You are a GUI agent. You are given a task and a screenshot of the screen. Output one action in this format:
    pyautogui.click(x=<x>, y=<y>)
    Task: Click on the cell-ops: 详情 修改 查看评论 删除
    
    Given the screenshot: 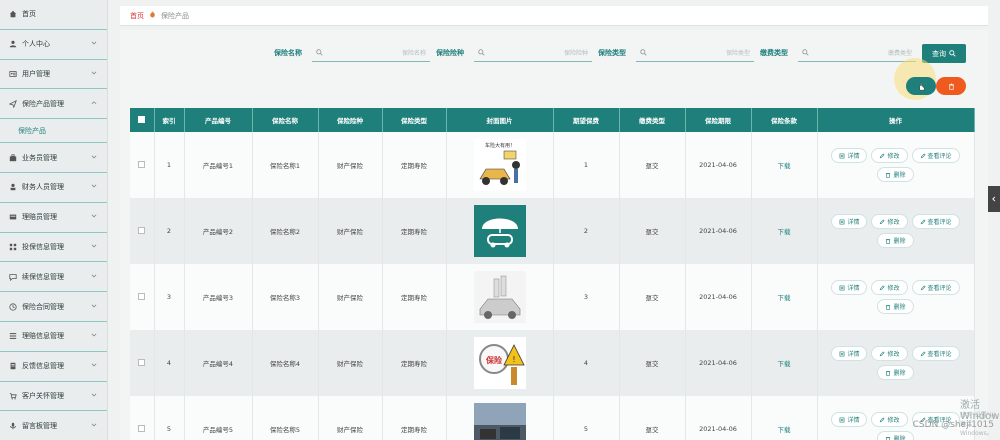 What is the action you would take?
    pyautogui.click(x=896, y=418)
    